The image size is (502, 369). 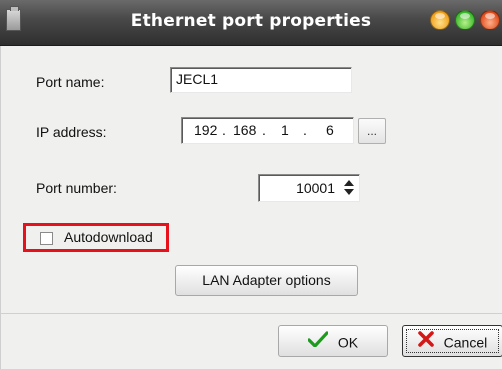 What do you see at coordinates (349, 188) in the screenshot?
I see `spin-arrows-icon` at bounding box center [349, 188].